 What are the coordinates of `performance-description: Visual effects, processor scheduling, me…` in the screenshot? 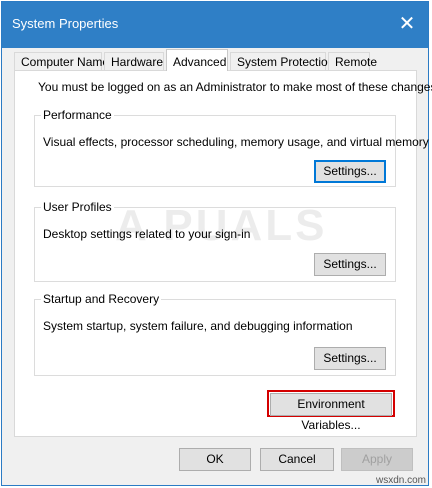 It's located at (236, 142).